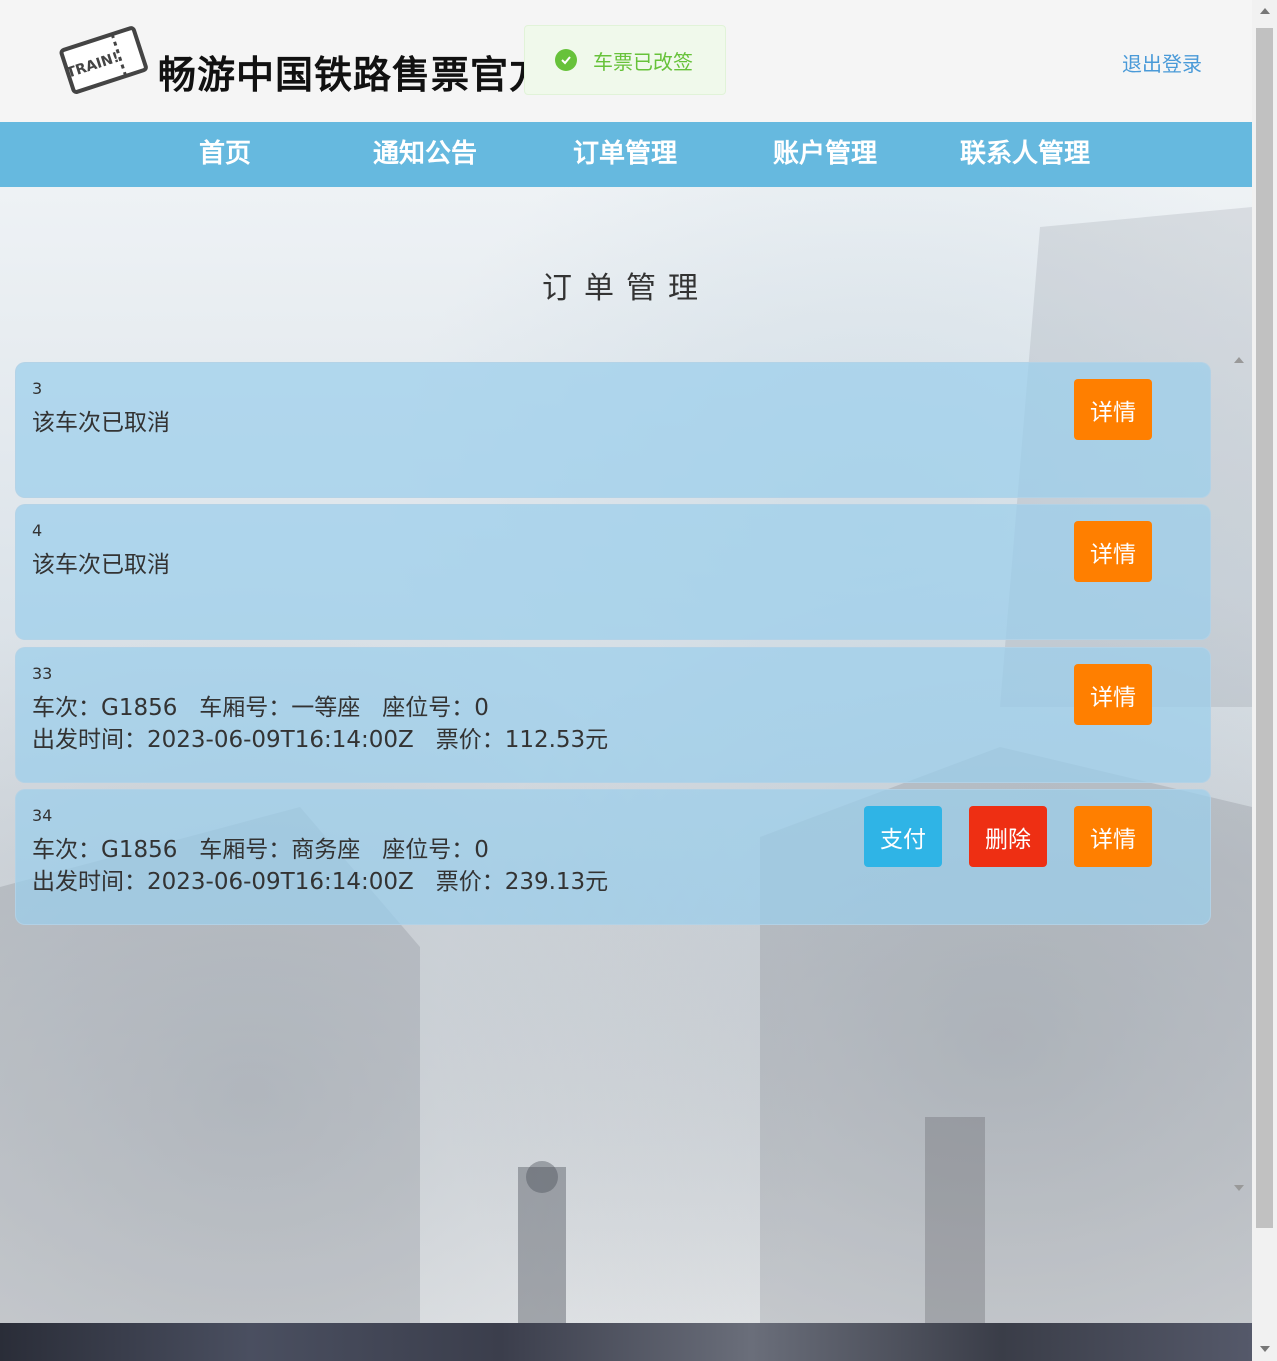 The width and height of the screenshot is (1277, 1361). What do you see at coordinates (425, 154) in the screenshot?
I see `nav-item-notices: 通知公告` at bounding box center [425, 154].